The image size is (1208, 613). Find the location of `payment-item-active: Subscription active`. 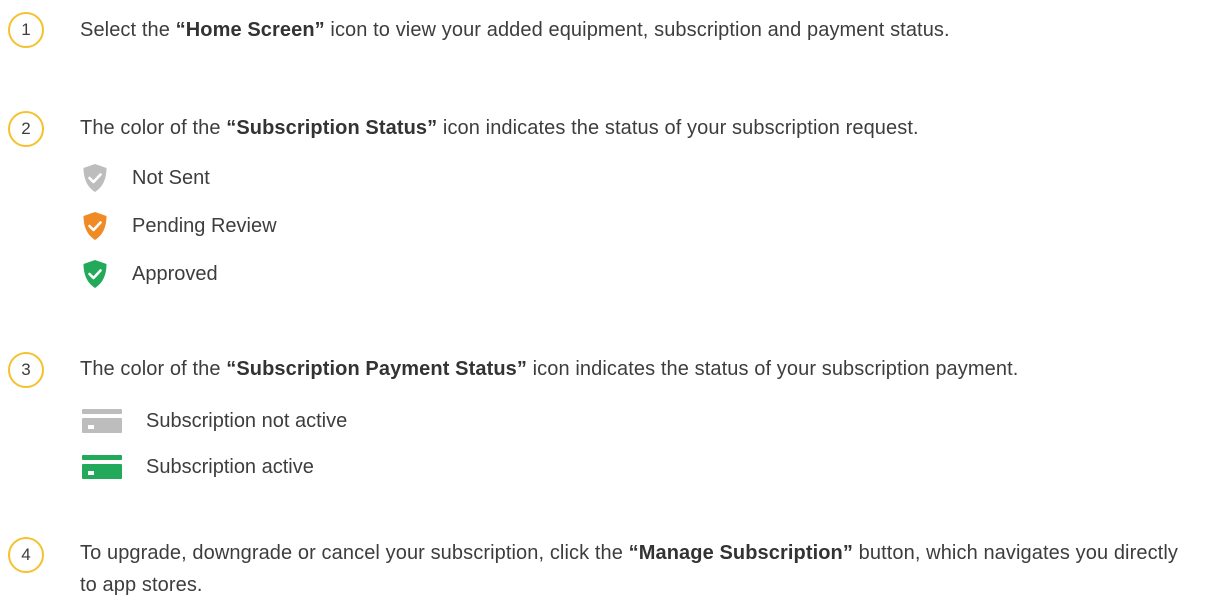

payment-item-active: Subscription active is located at coordinates (198, 467).